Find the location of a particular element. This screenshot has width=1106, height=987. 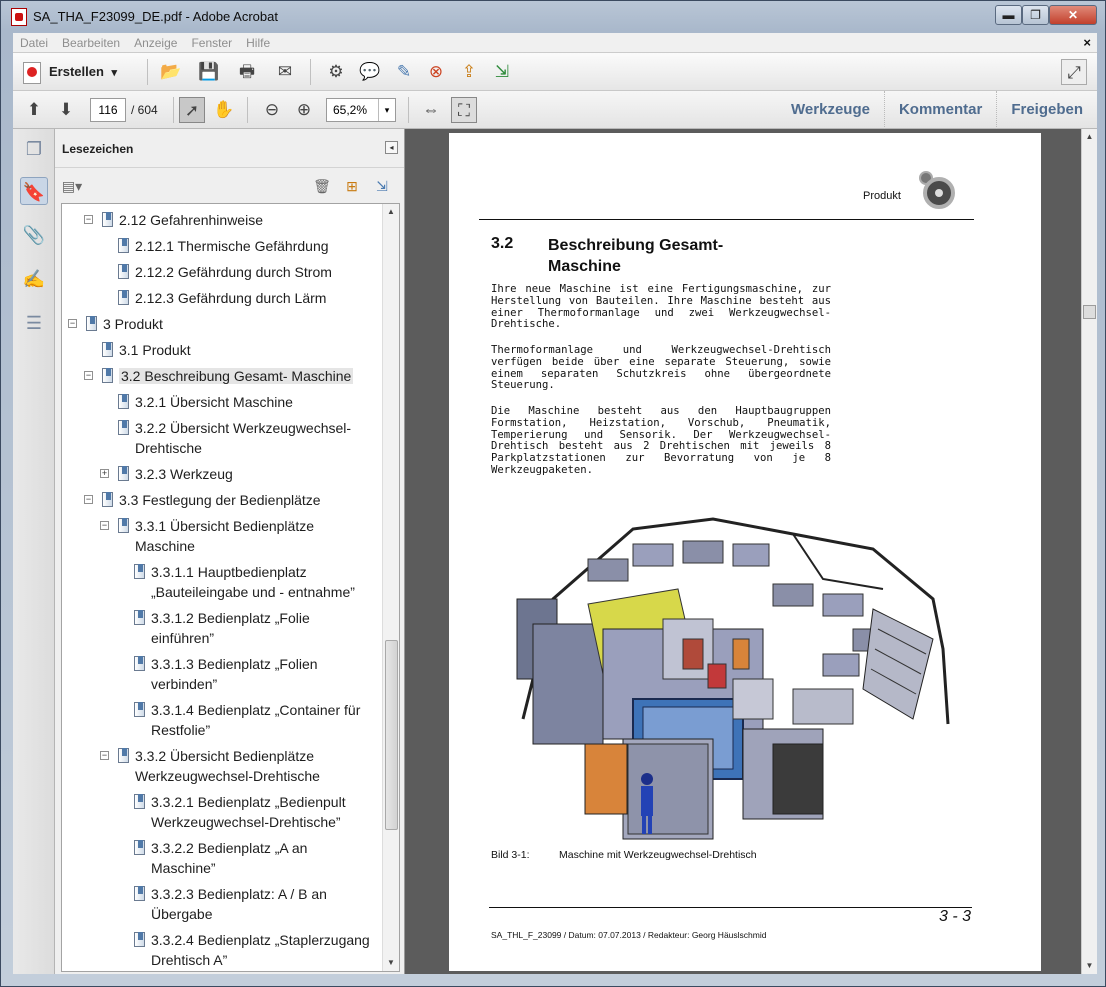

previous-page-icon: ⬆ is located at coordinates (34, 110).